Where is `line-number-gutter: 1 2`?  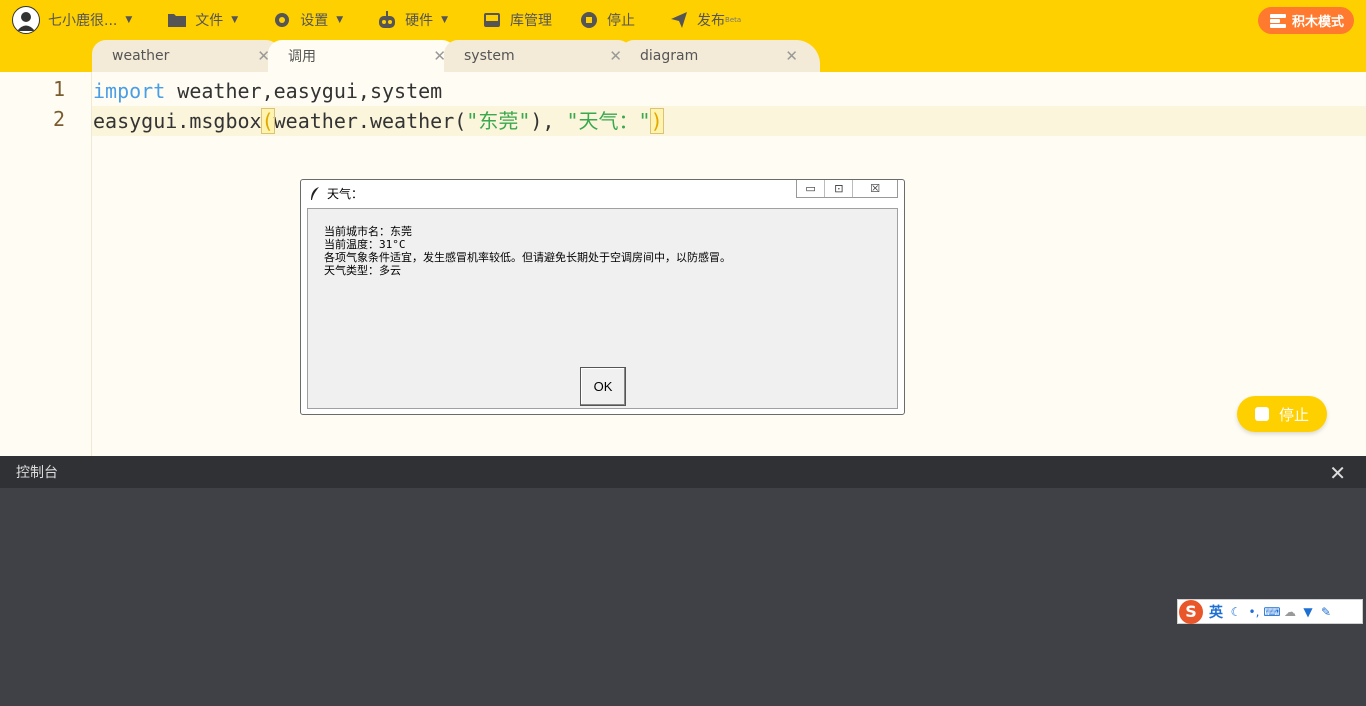
line-number-gutter: 1 2 is located at coordinates (46, 264).